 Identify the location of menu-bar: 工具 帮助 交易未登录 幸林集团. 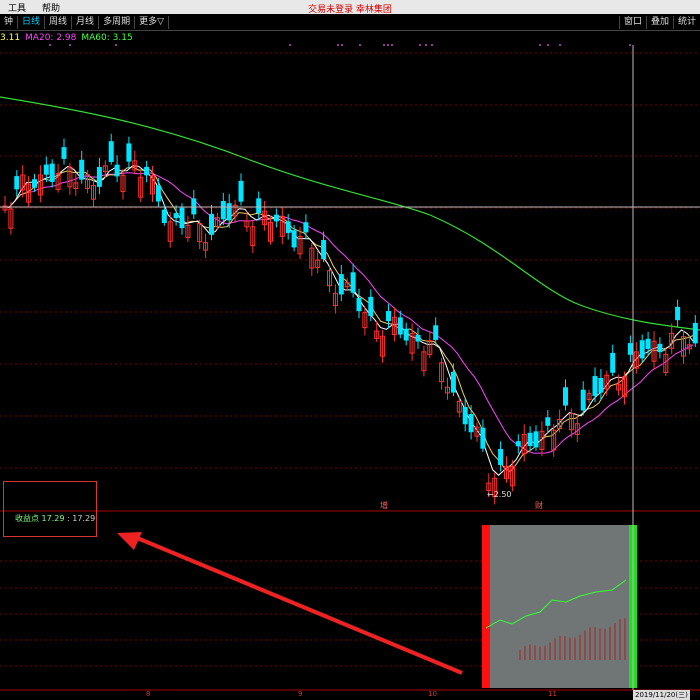
(350, 7).